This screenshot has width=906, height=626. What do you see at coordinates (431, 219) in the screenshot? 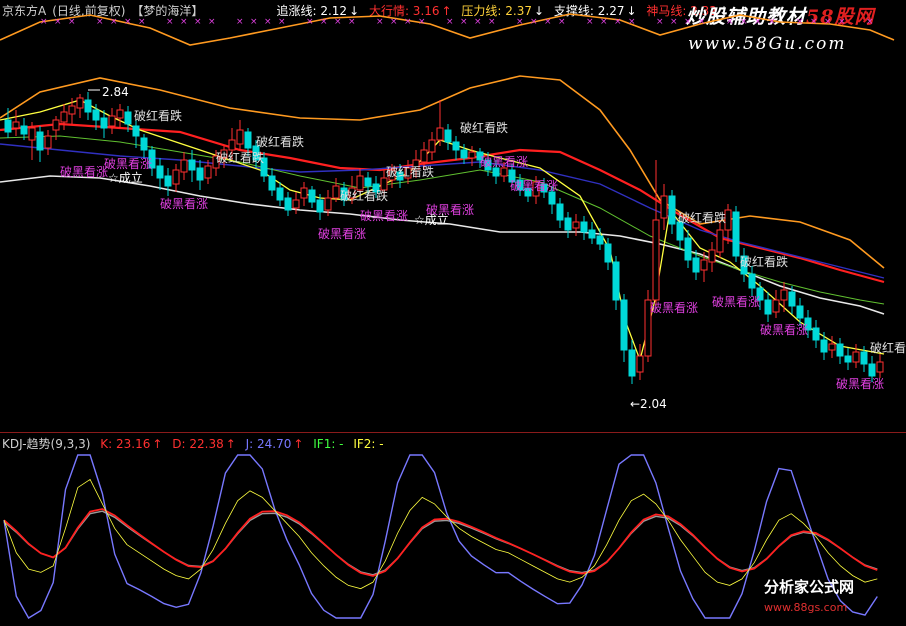
I see `confirm-label: ☆成立` at bounding box center [431, 219].